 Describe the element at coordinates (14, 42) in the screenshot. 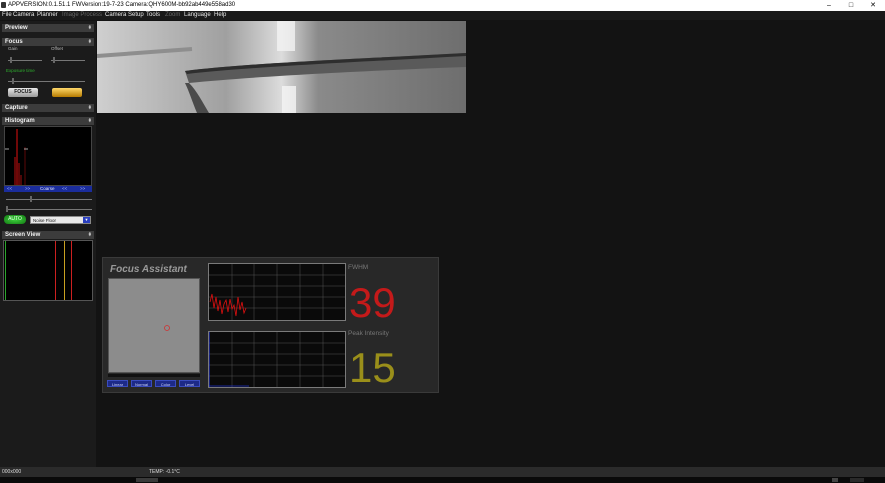

I see `focus-panel-title: Focus` at that location.